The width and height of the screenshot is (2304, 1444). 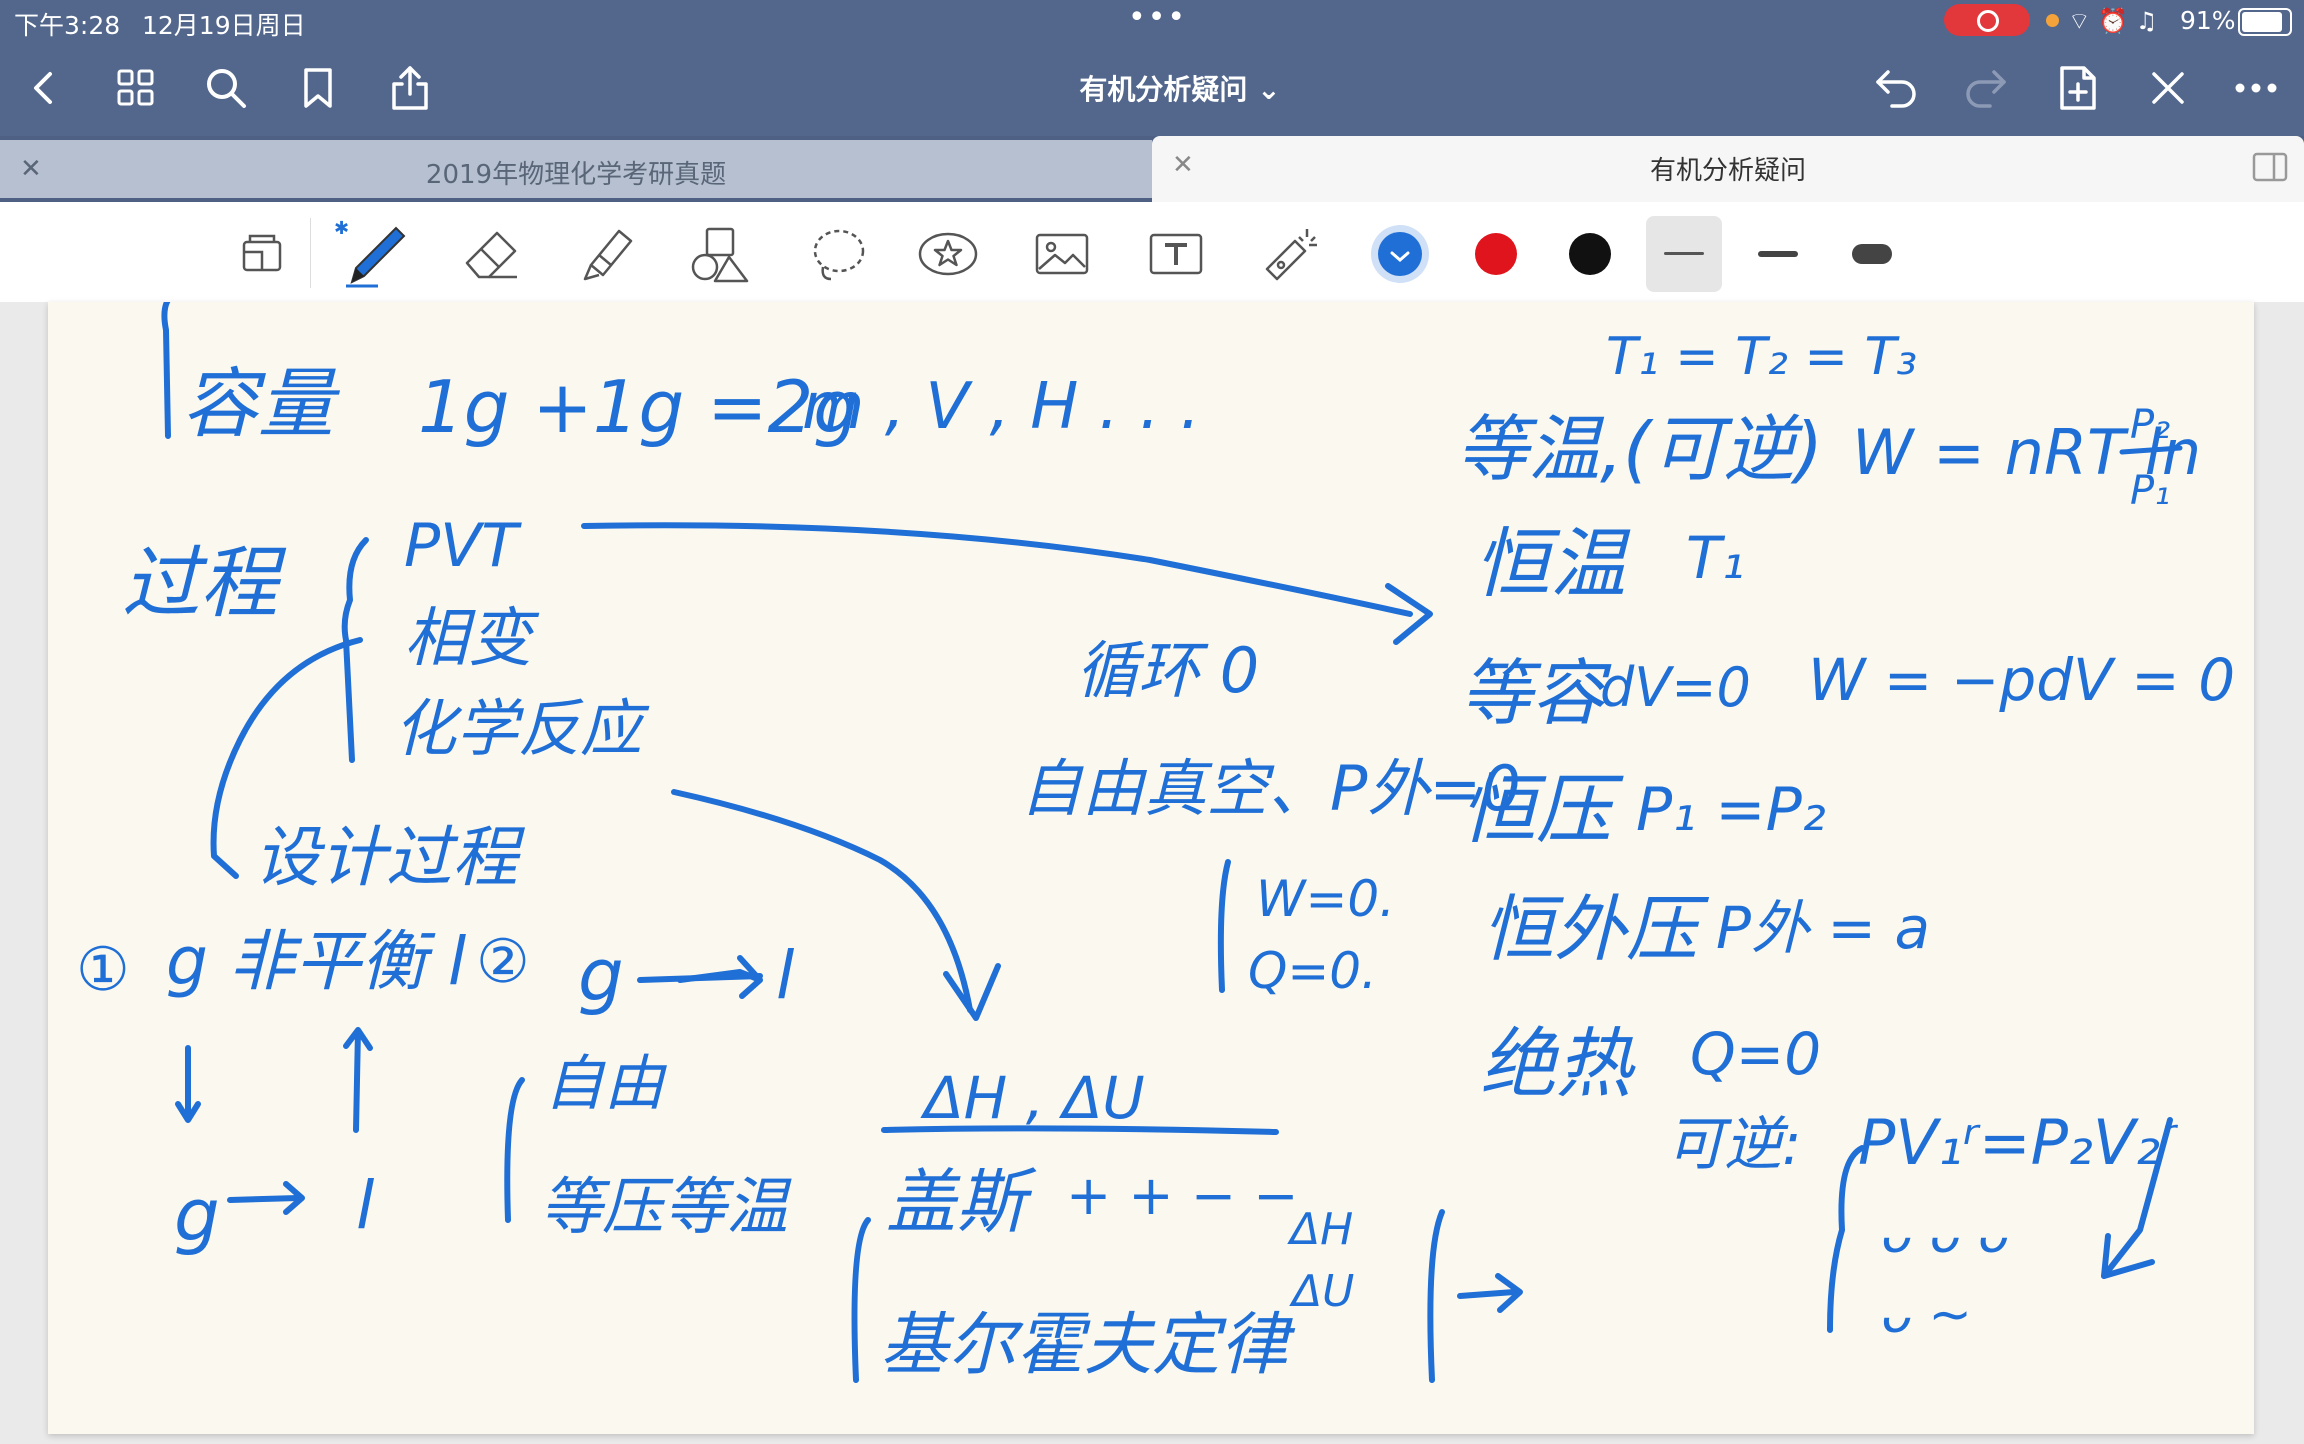 I want to click on svg-text: 等温,(可逆), so click(x=1639, y=449).